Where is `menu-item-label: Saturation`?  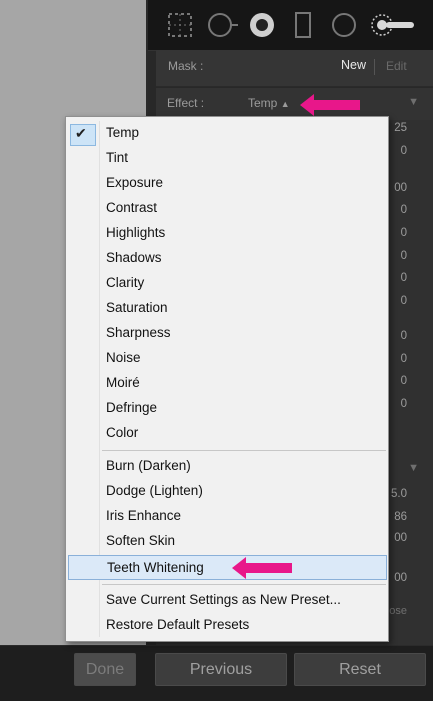
menu-item-label: Saturation is located at coordinates (137, 307).